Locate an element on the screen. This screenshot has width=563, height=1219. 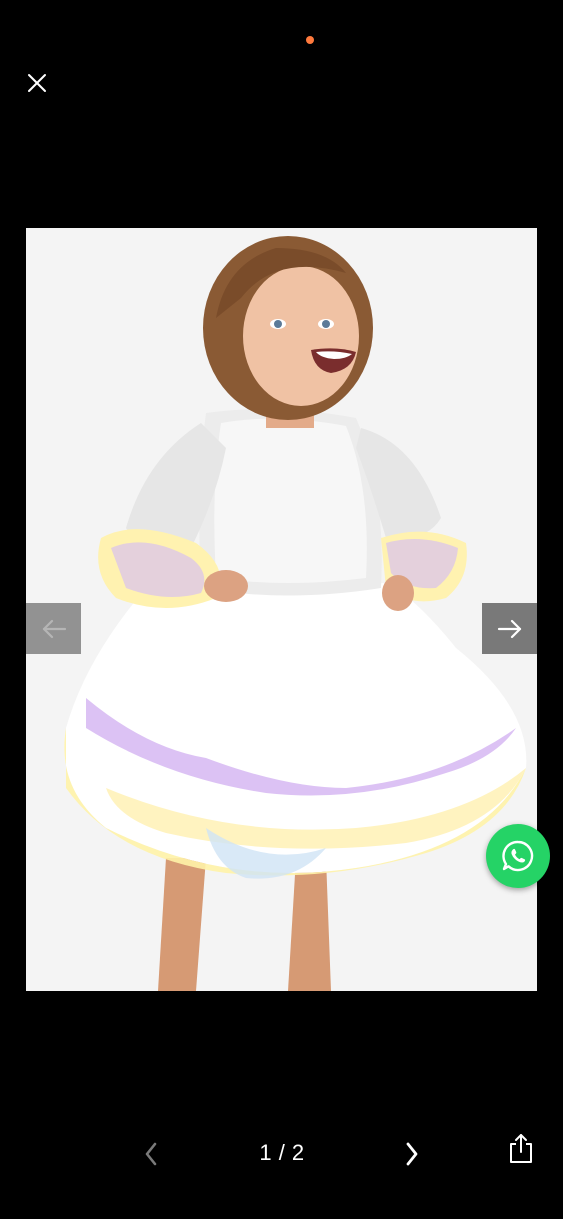
chevron-right-icon is located at coordinates (412, 1154).